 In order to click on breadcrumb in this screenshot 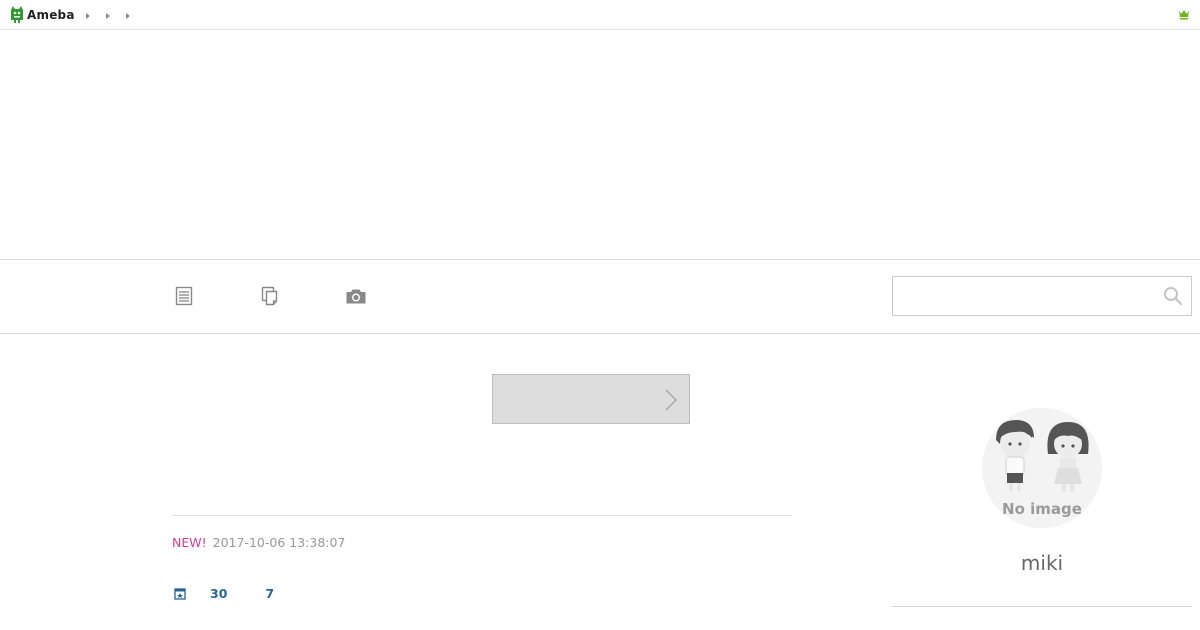, I will do `click(114, 16)`.